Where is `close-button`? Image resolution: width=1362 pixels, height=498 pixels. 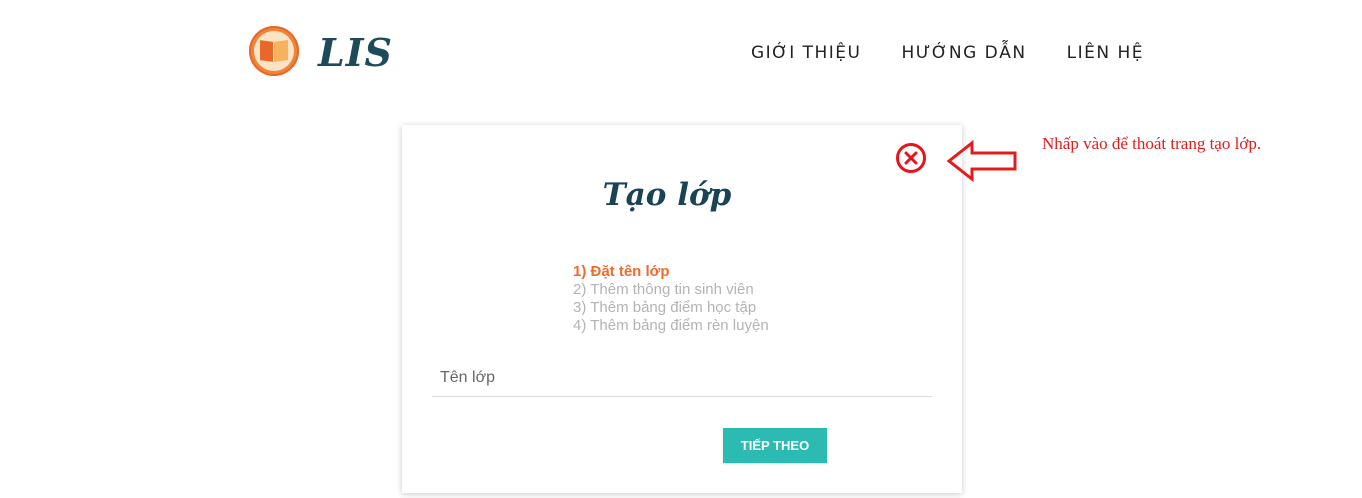 close-button is located at coordinates (911, 158).